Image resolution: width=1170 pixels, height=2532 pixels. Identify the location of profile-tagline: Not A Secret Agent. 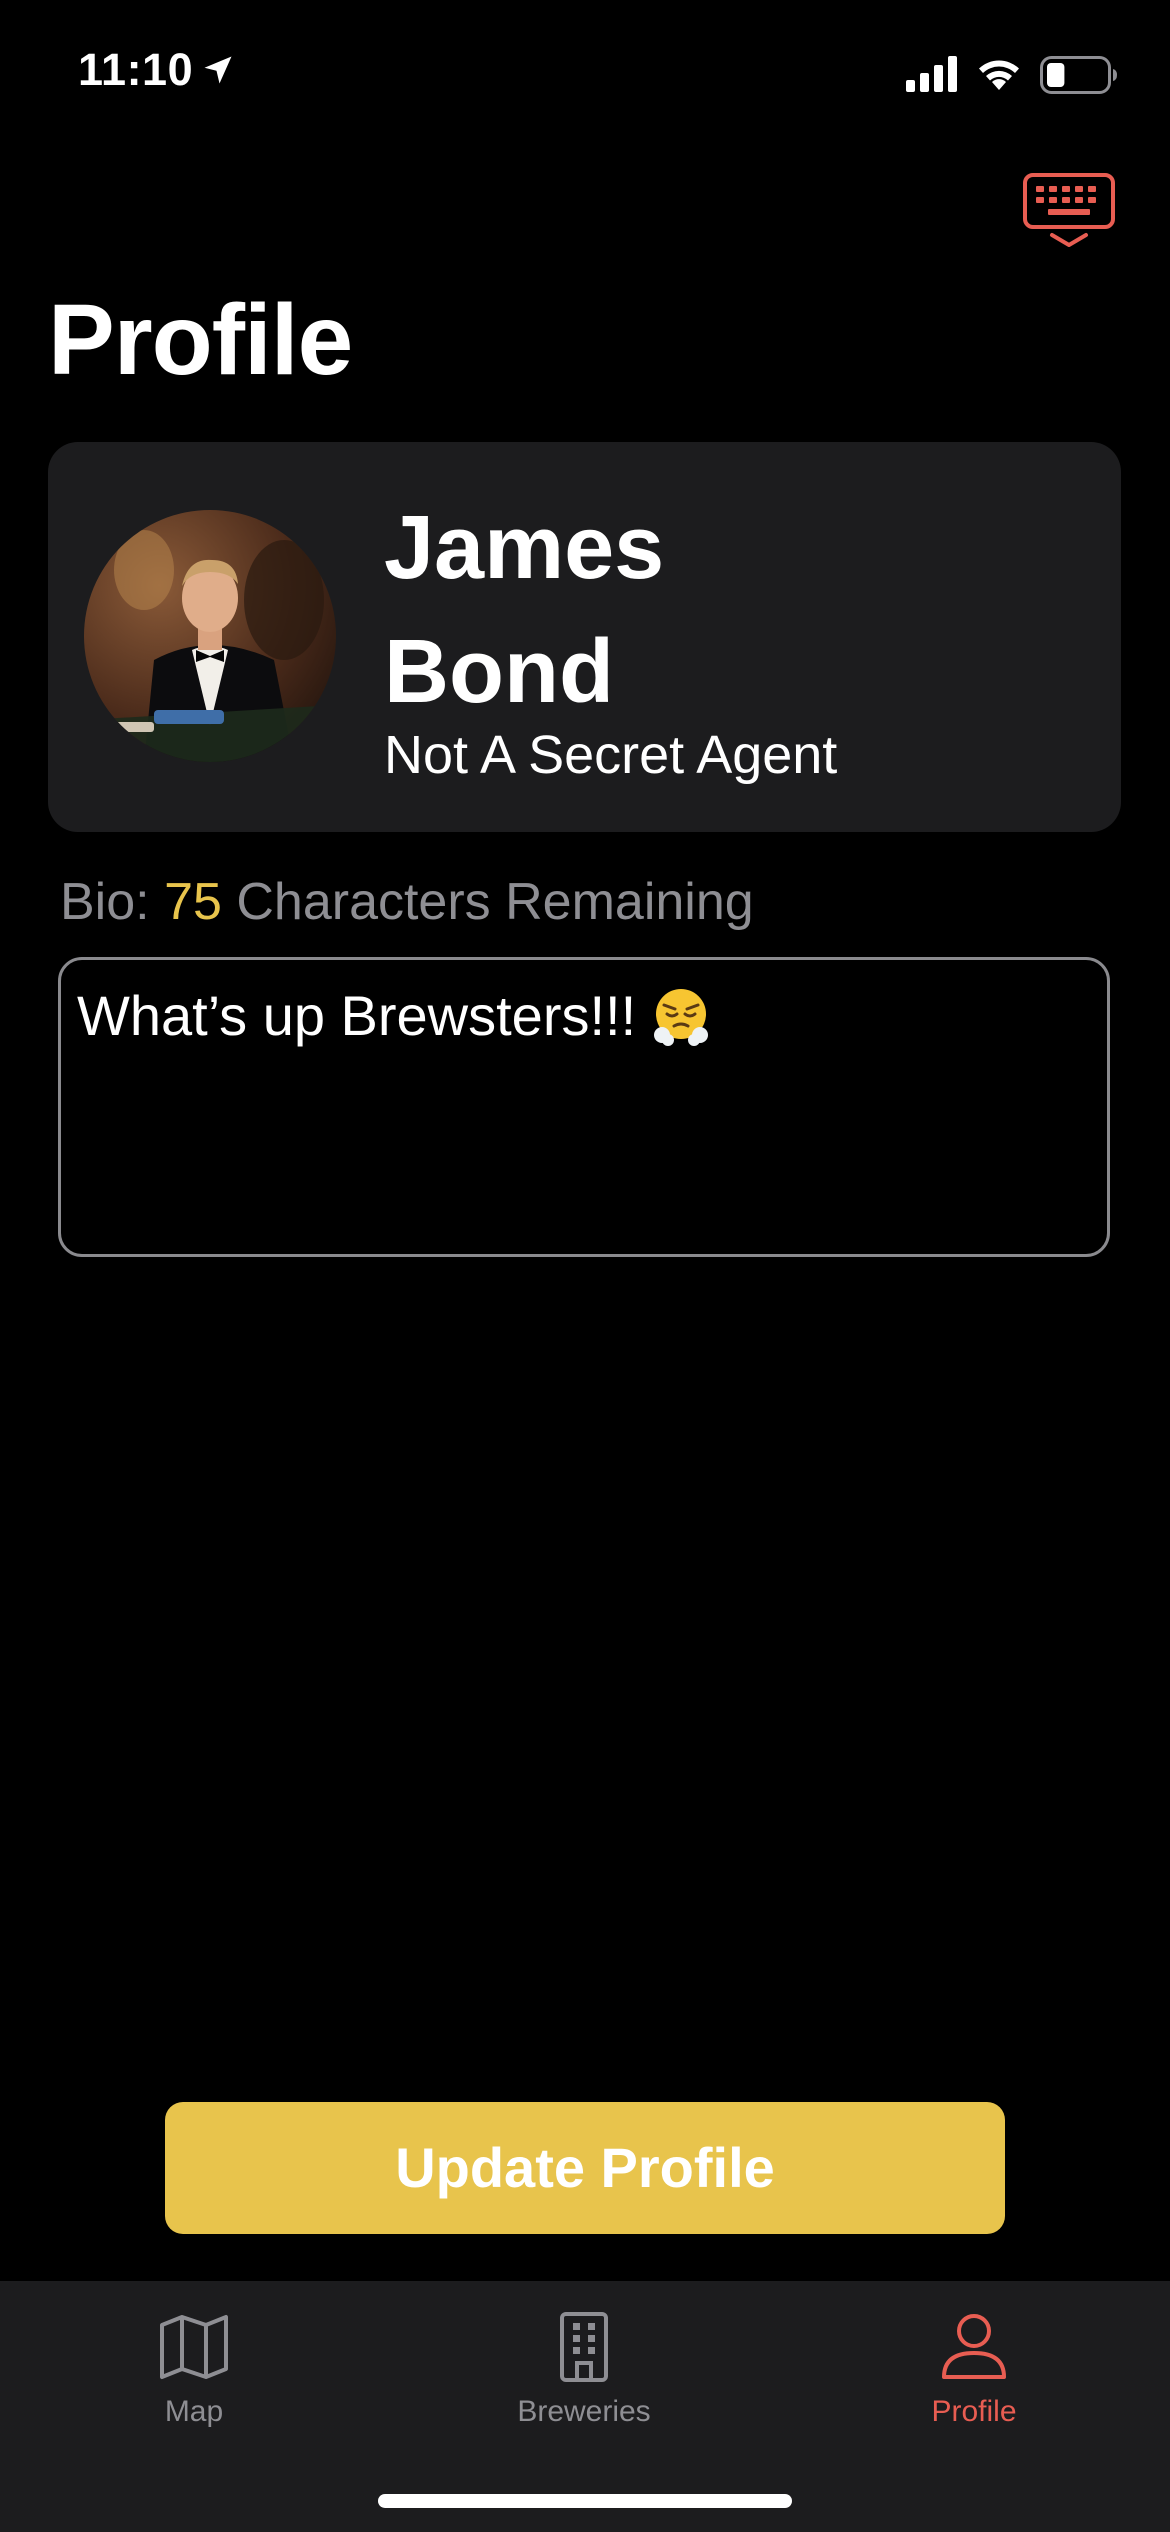
(611, 755).